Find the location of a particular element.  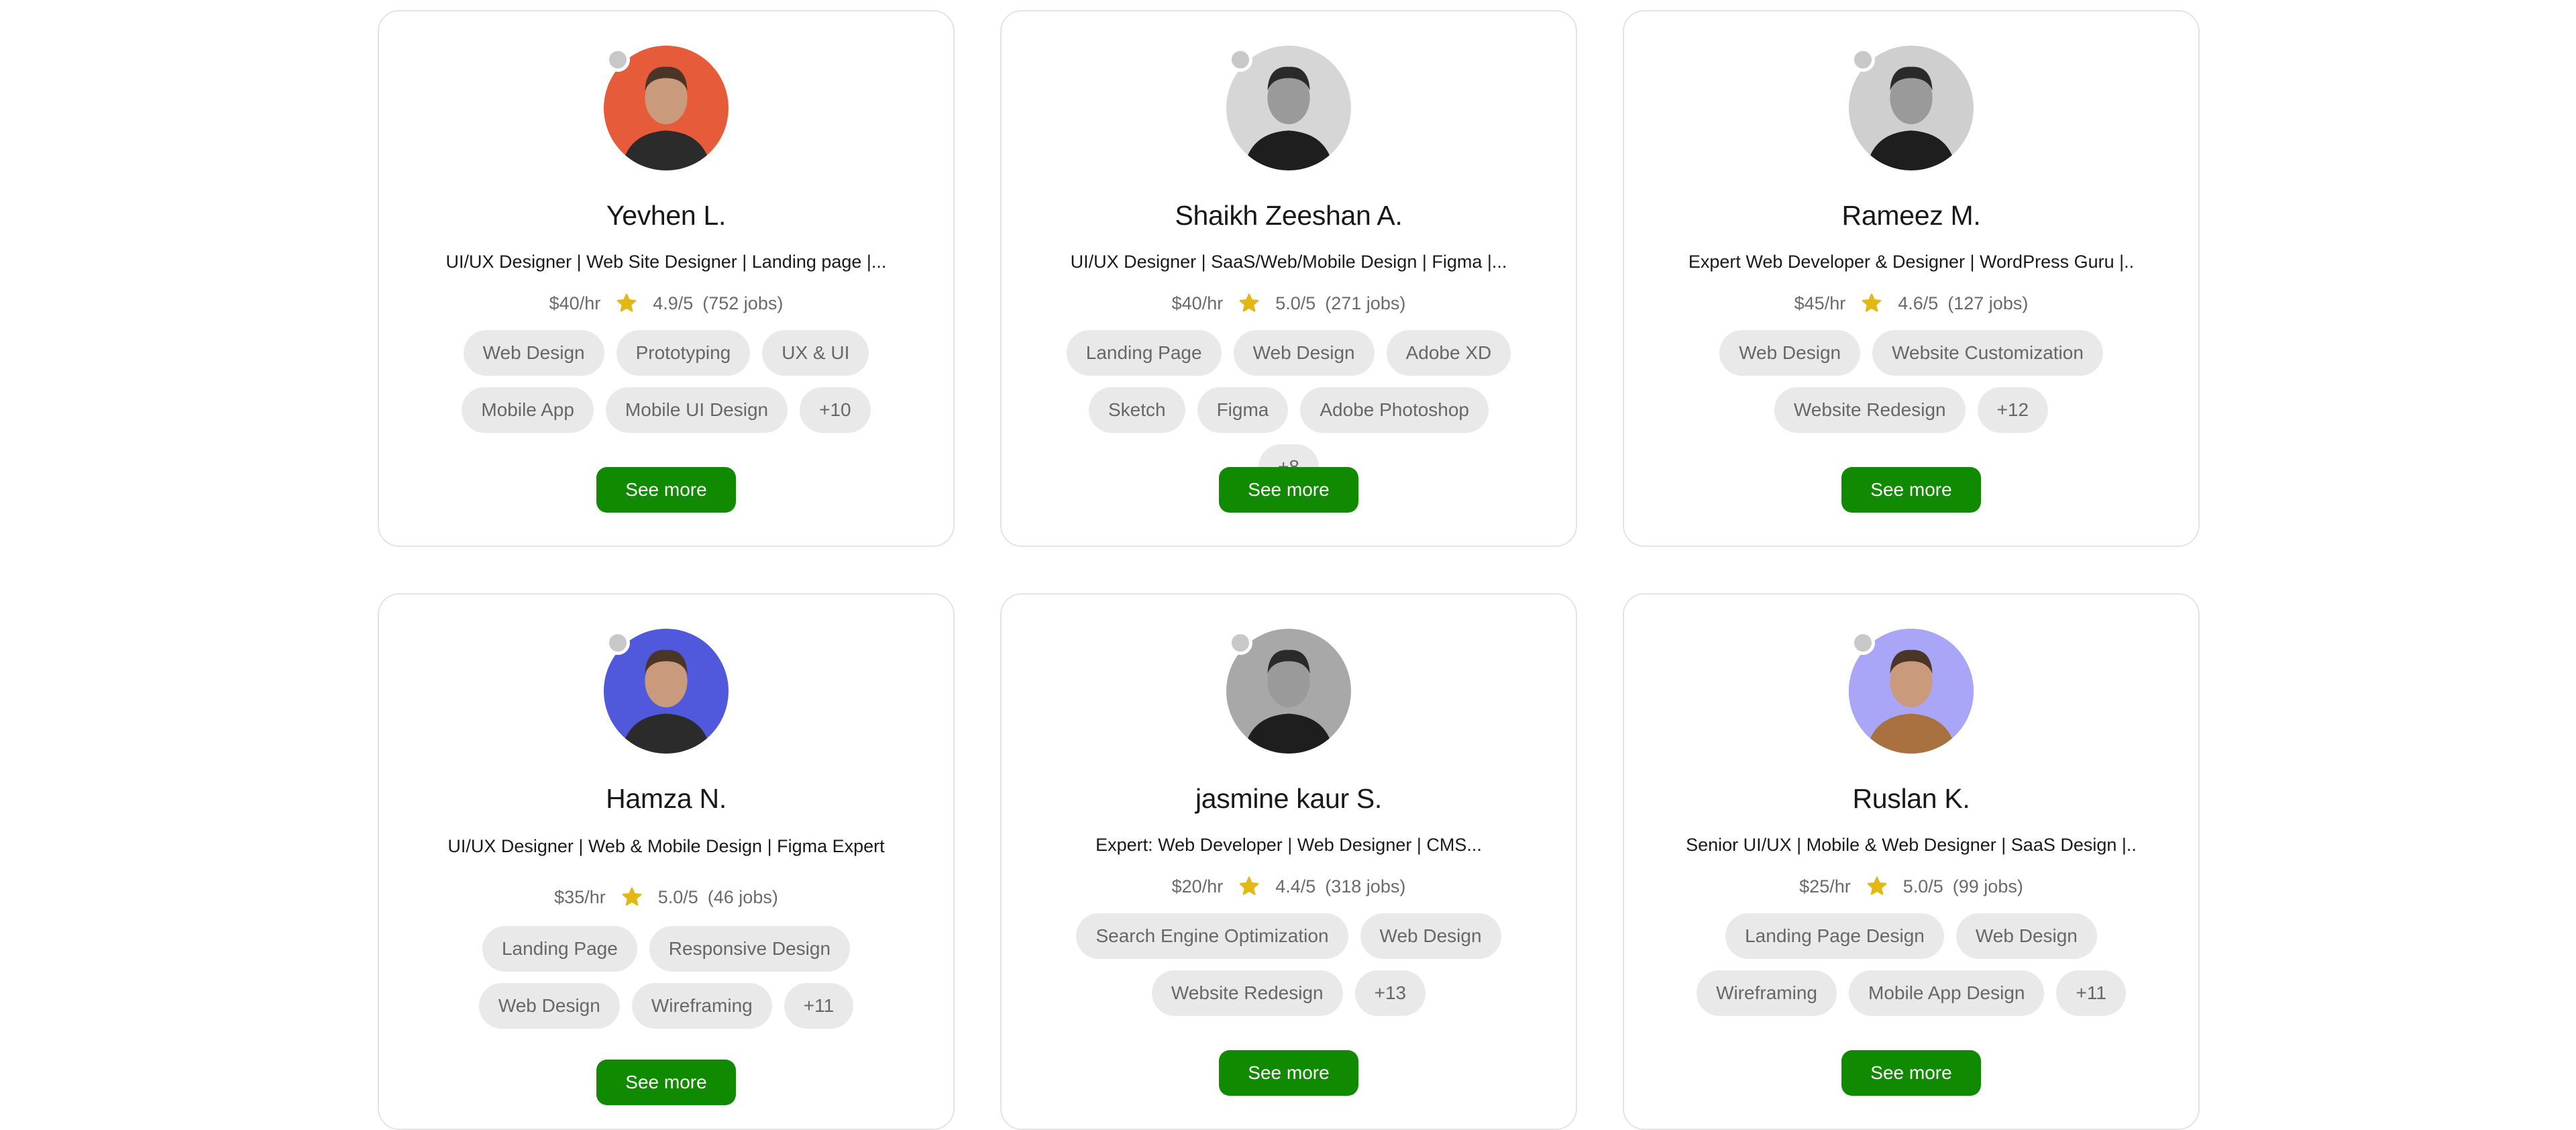

jobs-count: (46 jobs) is located at coordinates (742, 897).